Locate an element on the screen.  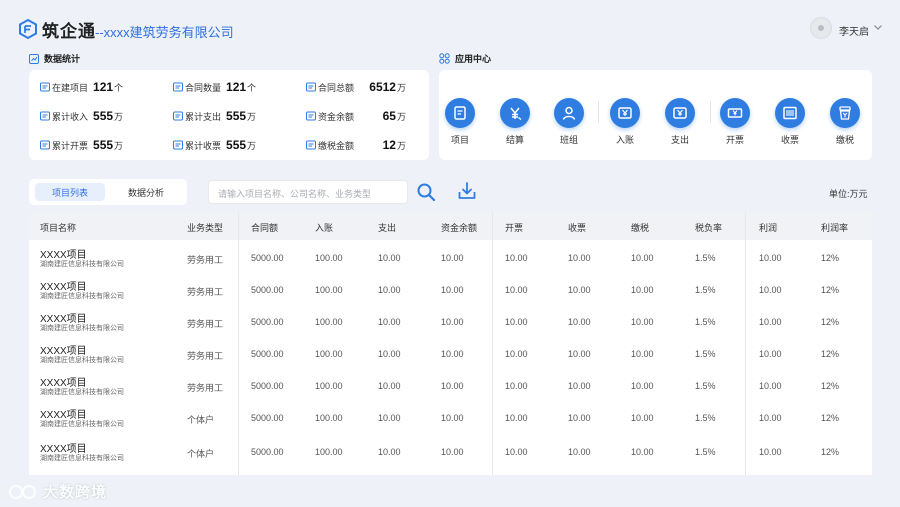
stat-label: 合同数量 is located at coordinates (203, 87).